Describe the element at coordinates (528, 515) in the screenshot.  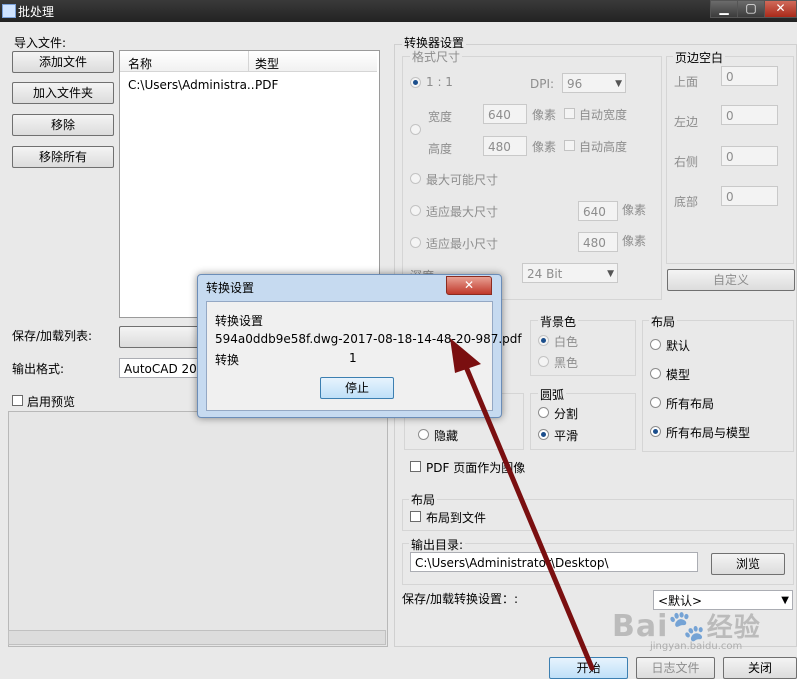
I see `arrow-shaft` at that location.